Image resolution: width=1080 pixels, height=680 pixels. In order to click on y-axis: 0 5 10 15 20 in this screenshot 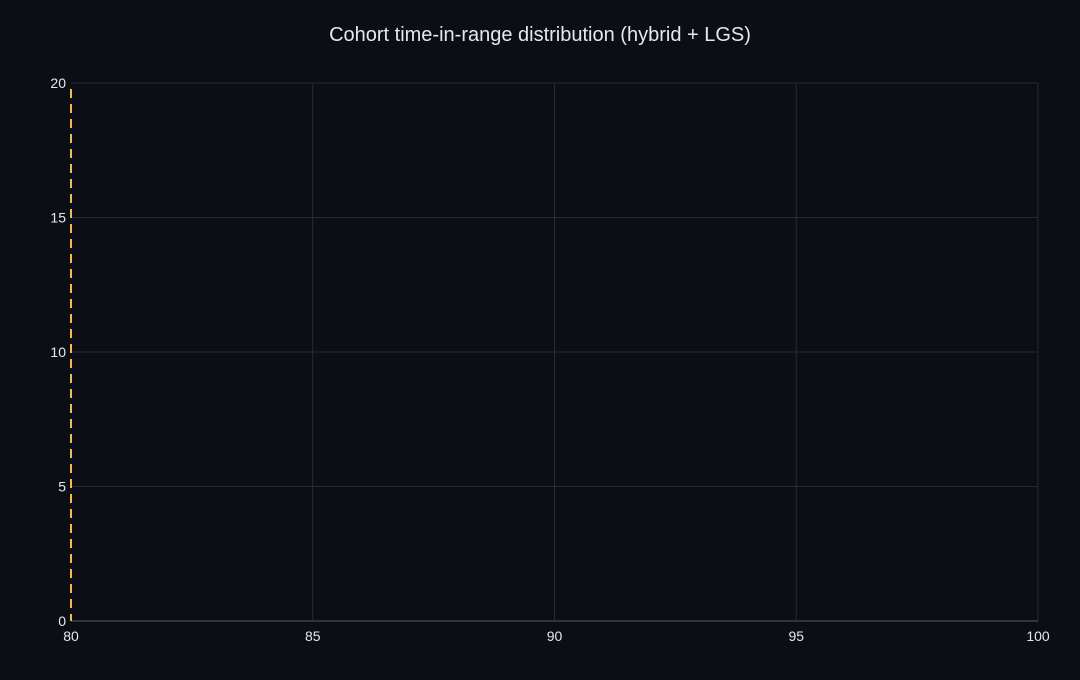, I will do `click(58, 352)`.